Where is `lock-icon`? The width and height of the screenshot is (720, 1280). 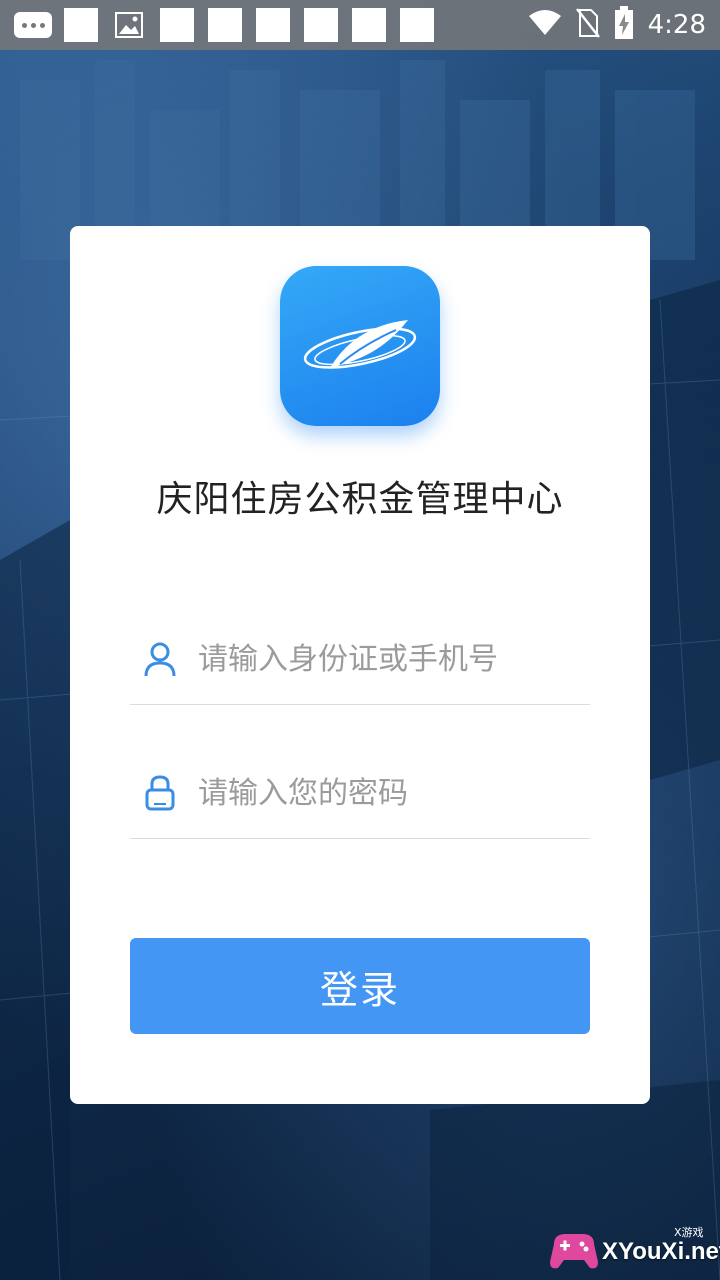
lock-icon is located at coordinates (160, 793).